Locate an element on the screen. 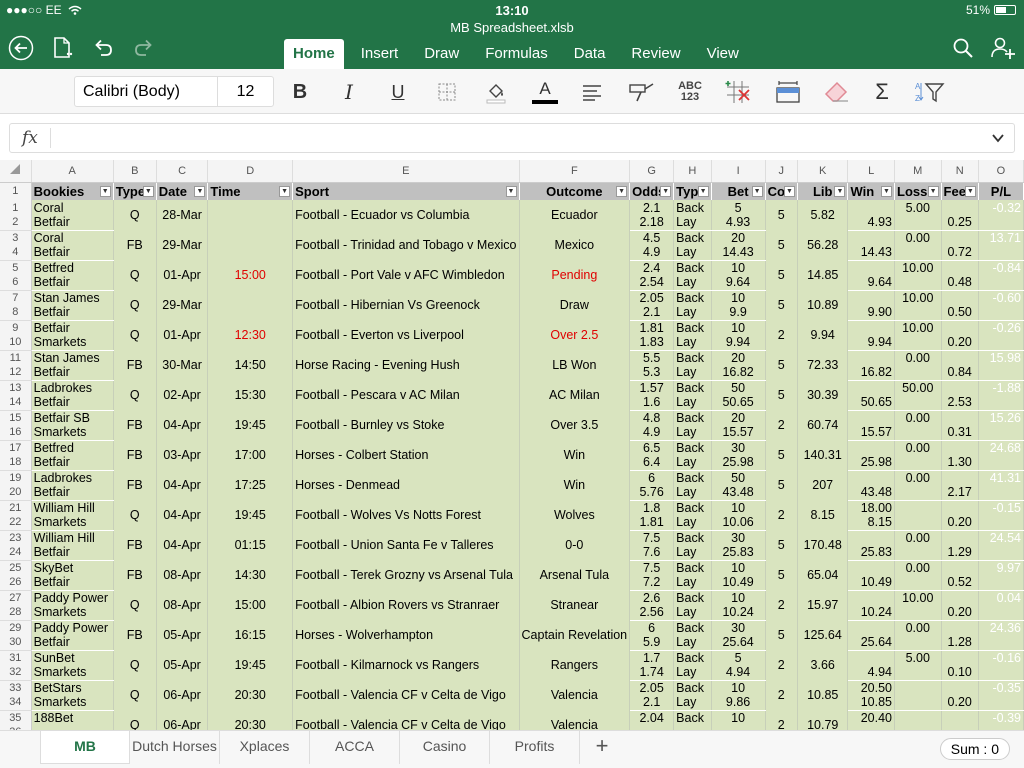 This screenshot has height=768, width=1024. row-number: 33 is located at coordinates (16, 687).